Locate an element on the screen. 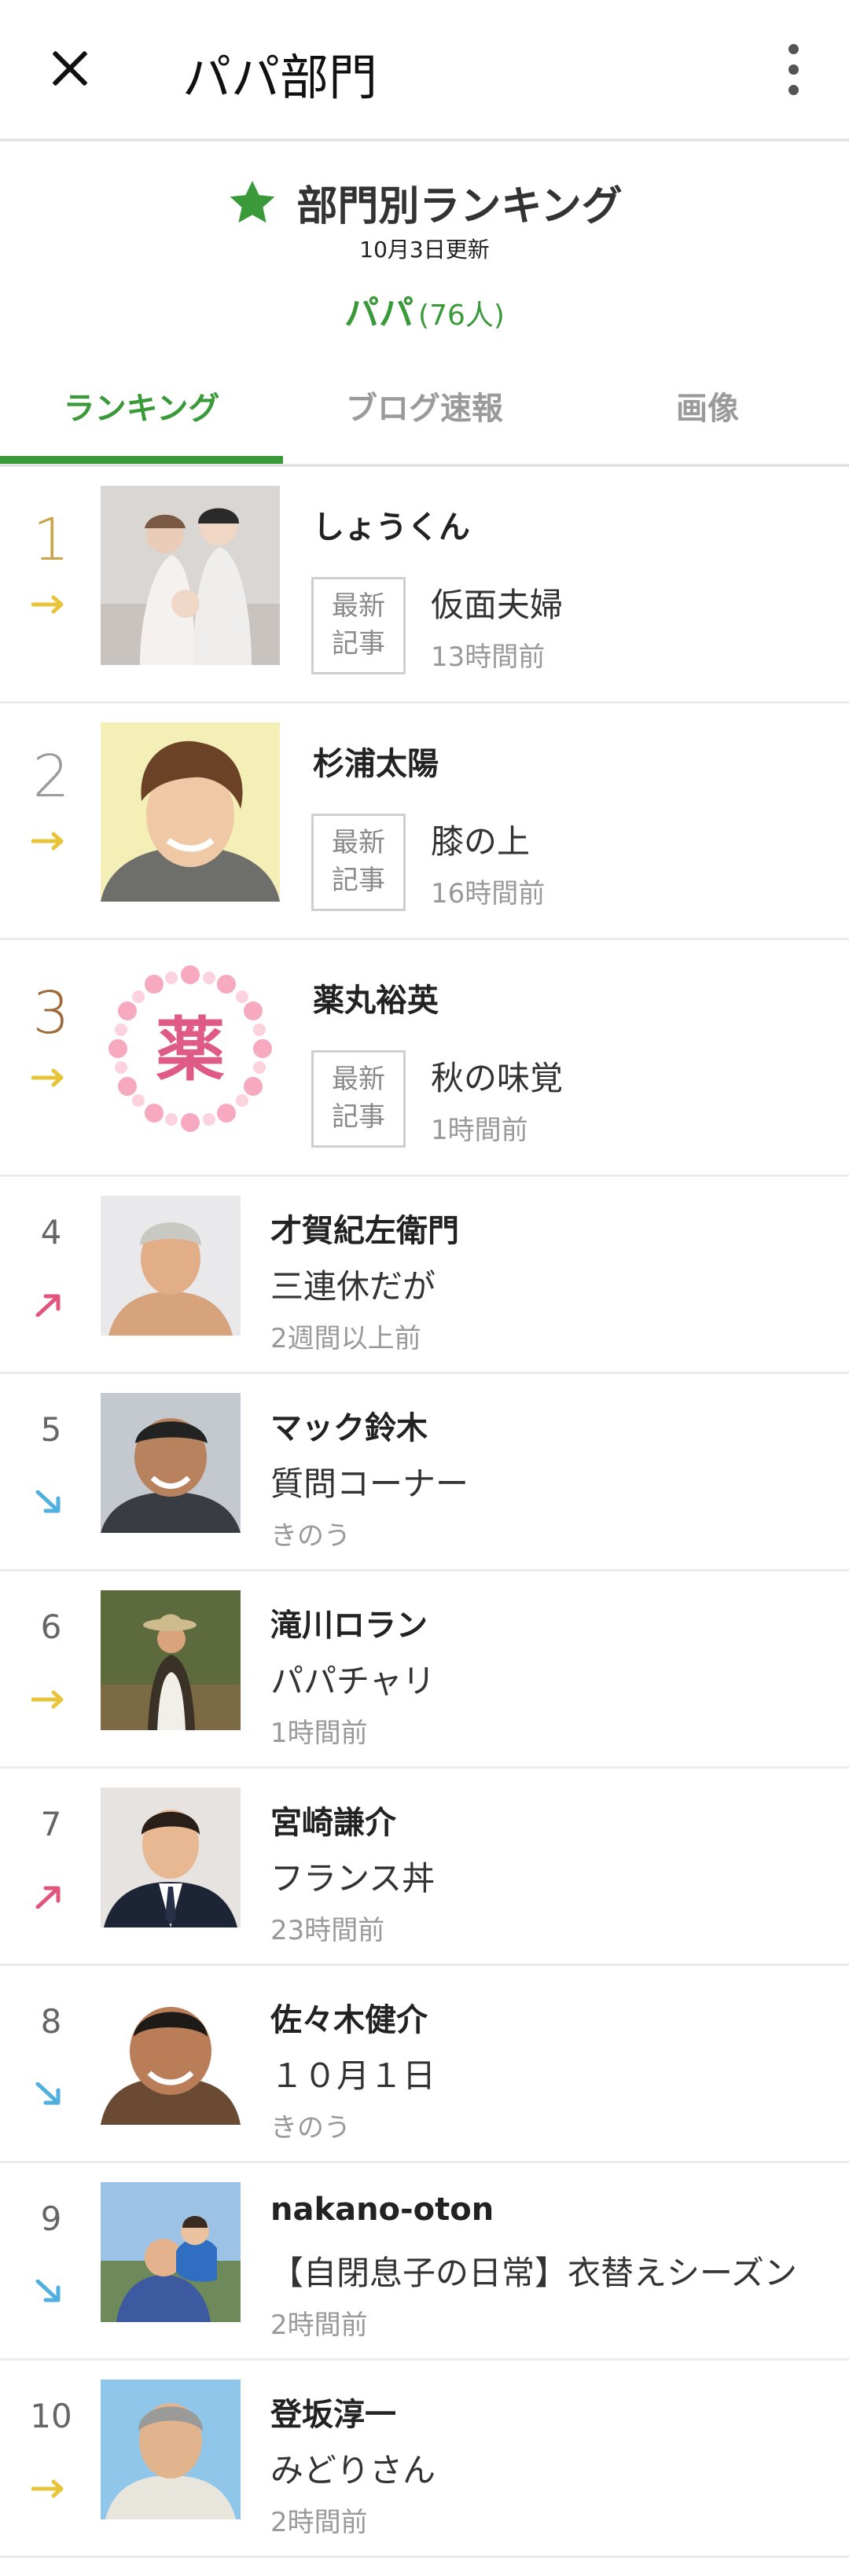  author-name: 登坂淳一 is located at coordinates (333, 2412).